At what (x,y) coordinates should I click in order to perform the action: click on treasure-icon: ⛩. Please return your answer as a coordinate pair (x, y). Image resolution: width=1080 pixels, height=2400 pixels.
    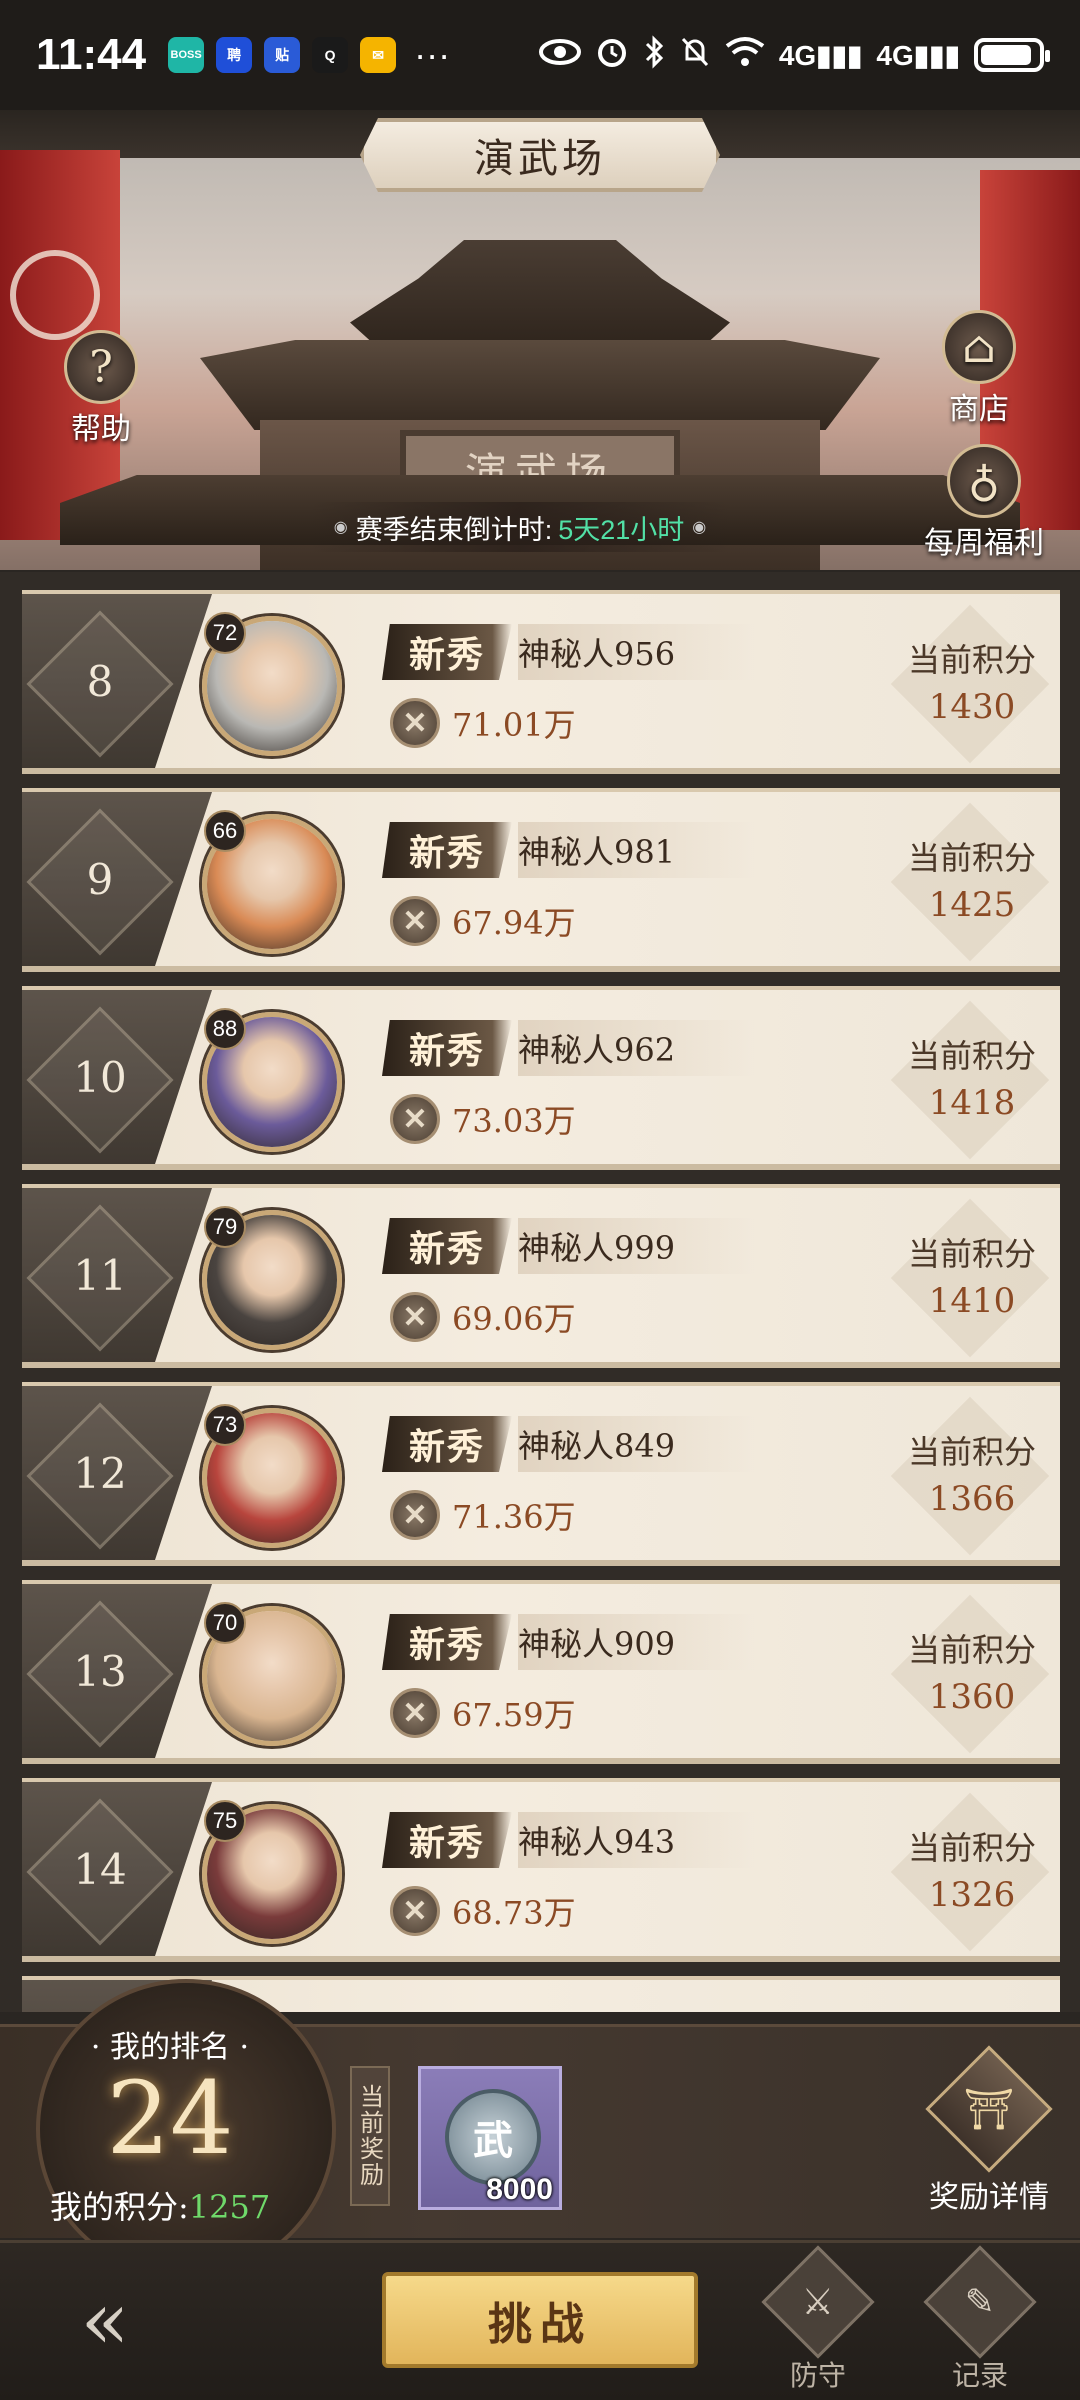
    Looking at the image, I should click on (989, 2109).